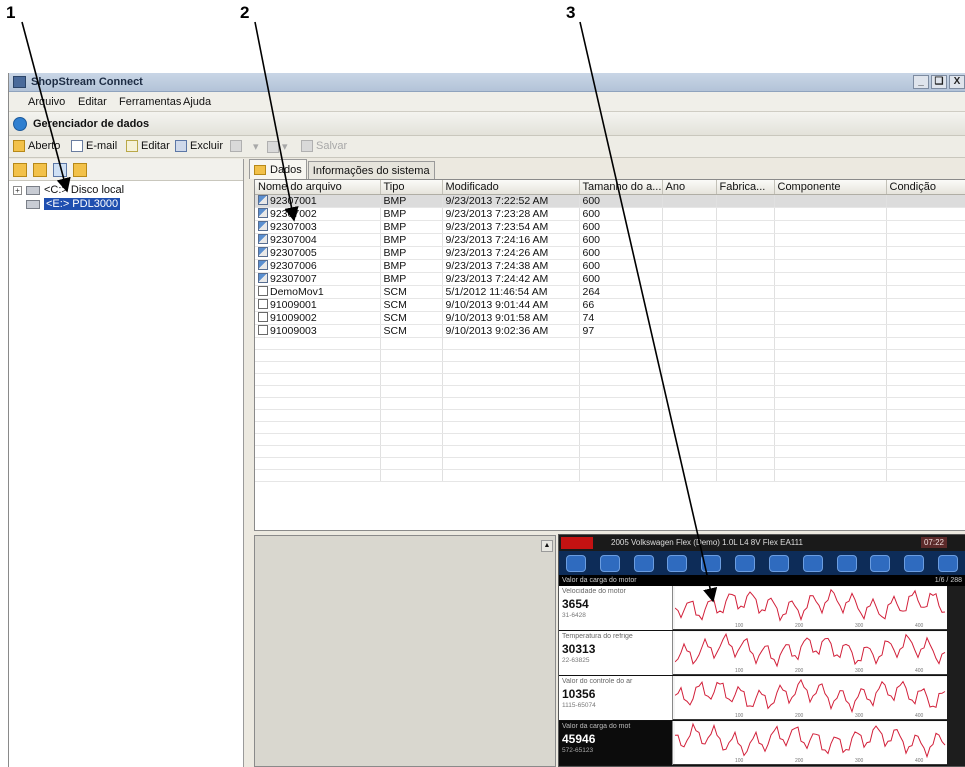 This screenshot has height=767, width=965. What do you see at coordinates (20, 170) in the screenshot?
I see `up-folder-icon` at bounding box center [20, 170].